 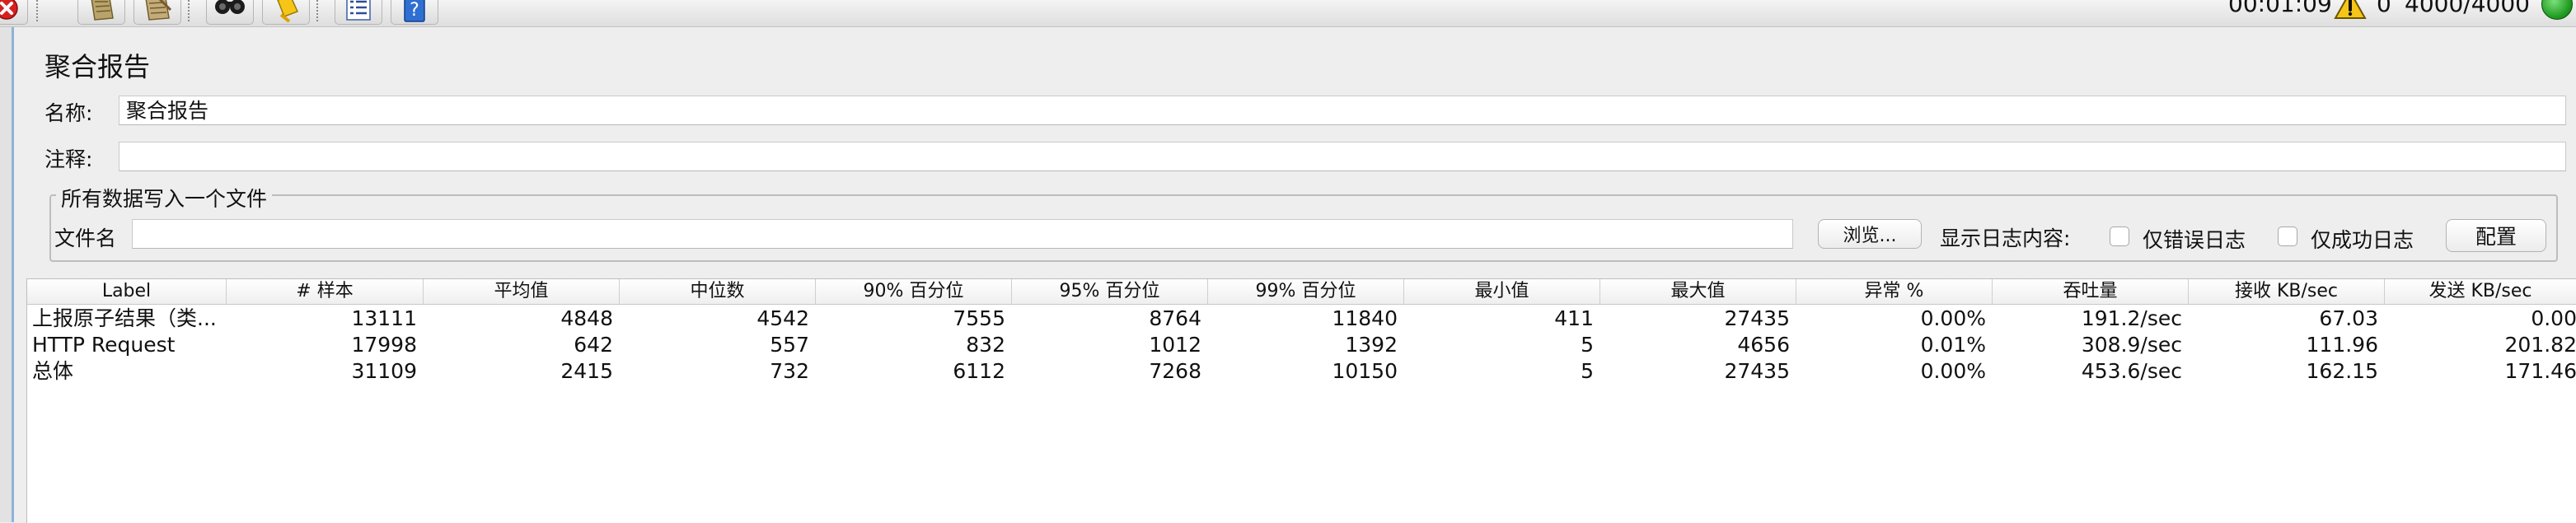 What do you see at coordinates (586, 318) in the screenshot?
I see `cell-average: 4848` at bounding box center [586, 318].